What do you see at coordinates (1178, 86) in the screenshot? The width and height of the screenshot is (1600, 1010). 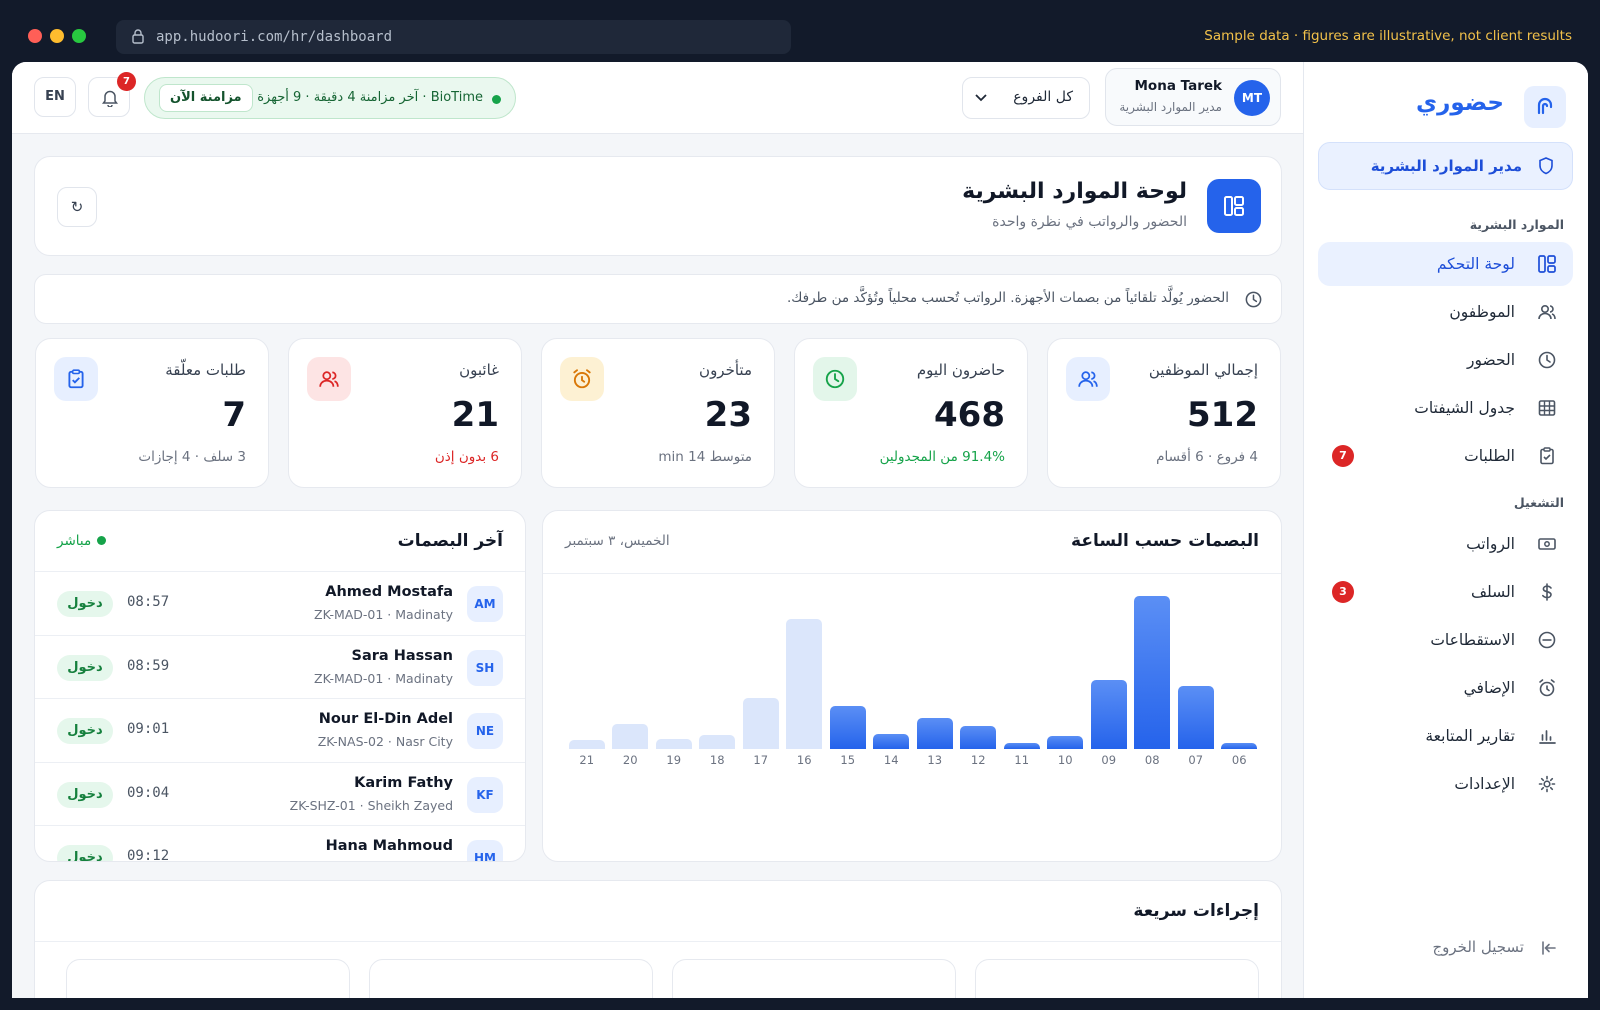 I see `user-name: Mona Tarek` at bounding box center [1178, 86].